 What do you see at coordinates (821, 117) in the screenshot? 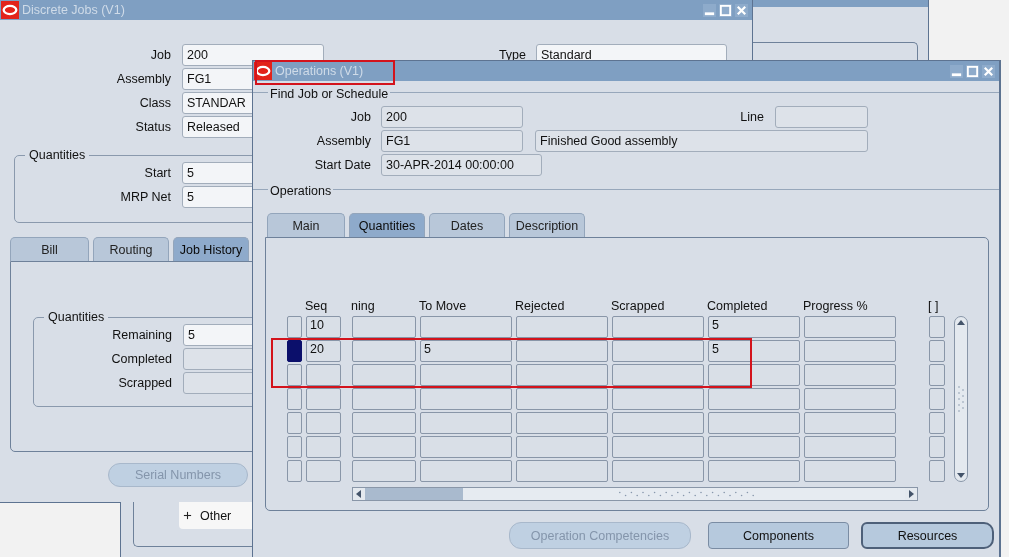
I see `text-field` at bounding box center [821, 117].